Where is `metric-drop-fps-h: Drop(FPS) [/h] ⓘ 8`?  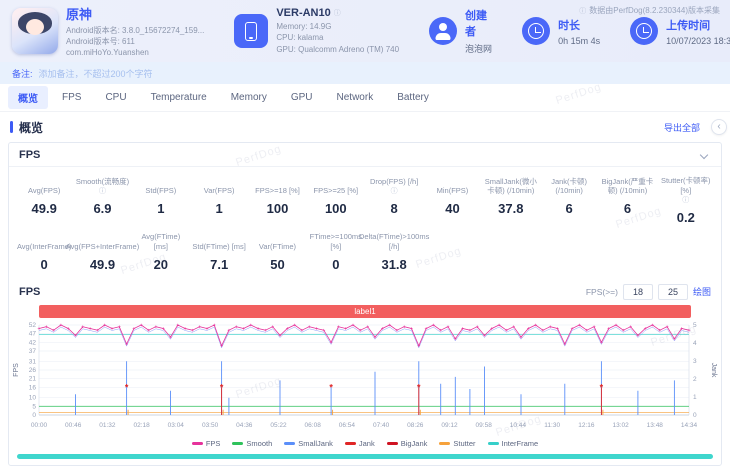
metric-drop-fps-h: Drop(FPS) [/h] ⓘ 8 is located at coordinates (394, 200).